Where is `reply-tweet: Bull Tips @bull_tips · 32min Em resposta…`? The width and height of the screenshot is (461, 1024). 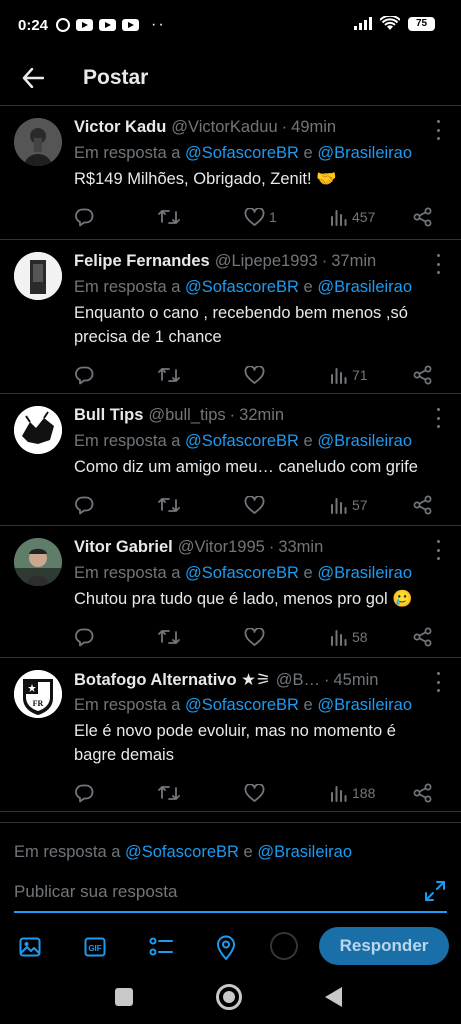
reply-tweet: Bull Tips @bull_tips · 32min Em resposta… is located at coordinates (230, 460).